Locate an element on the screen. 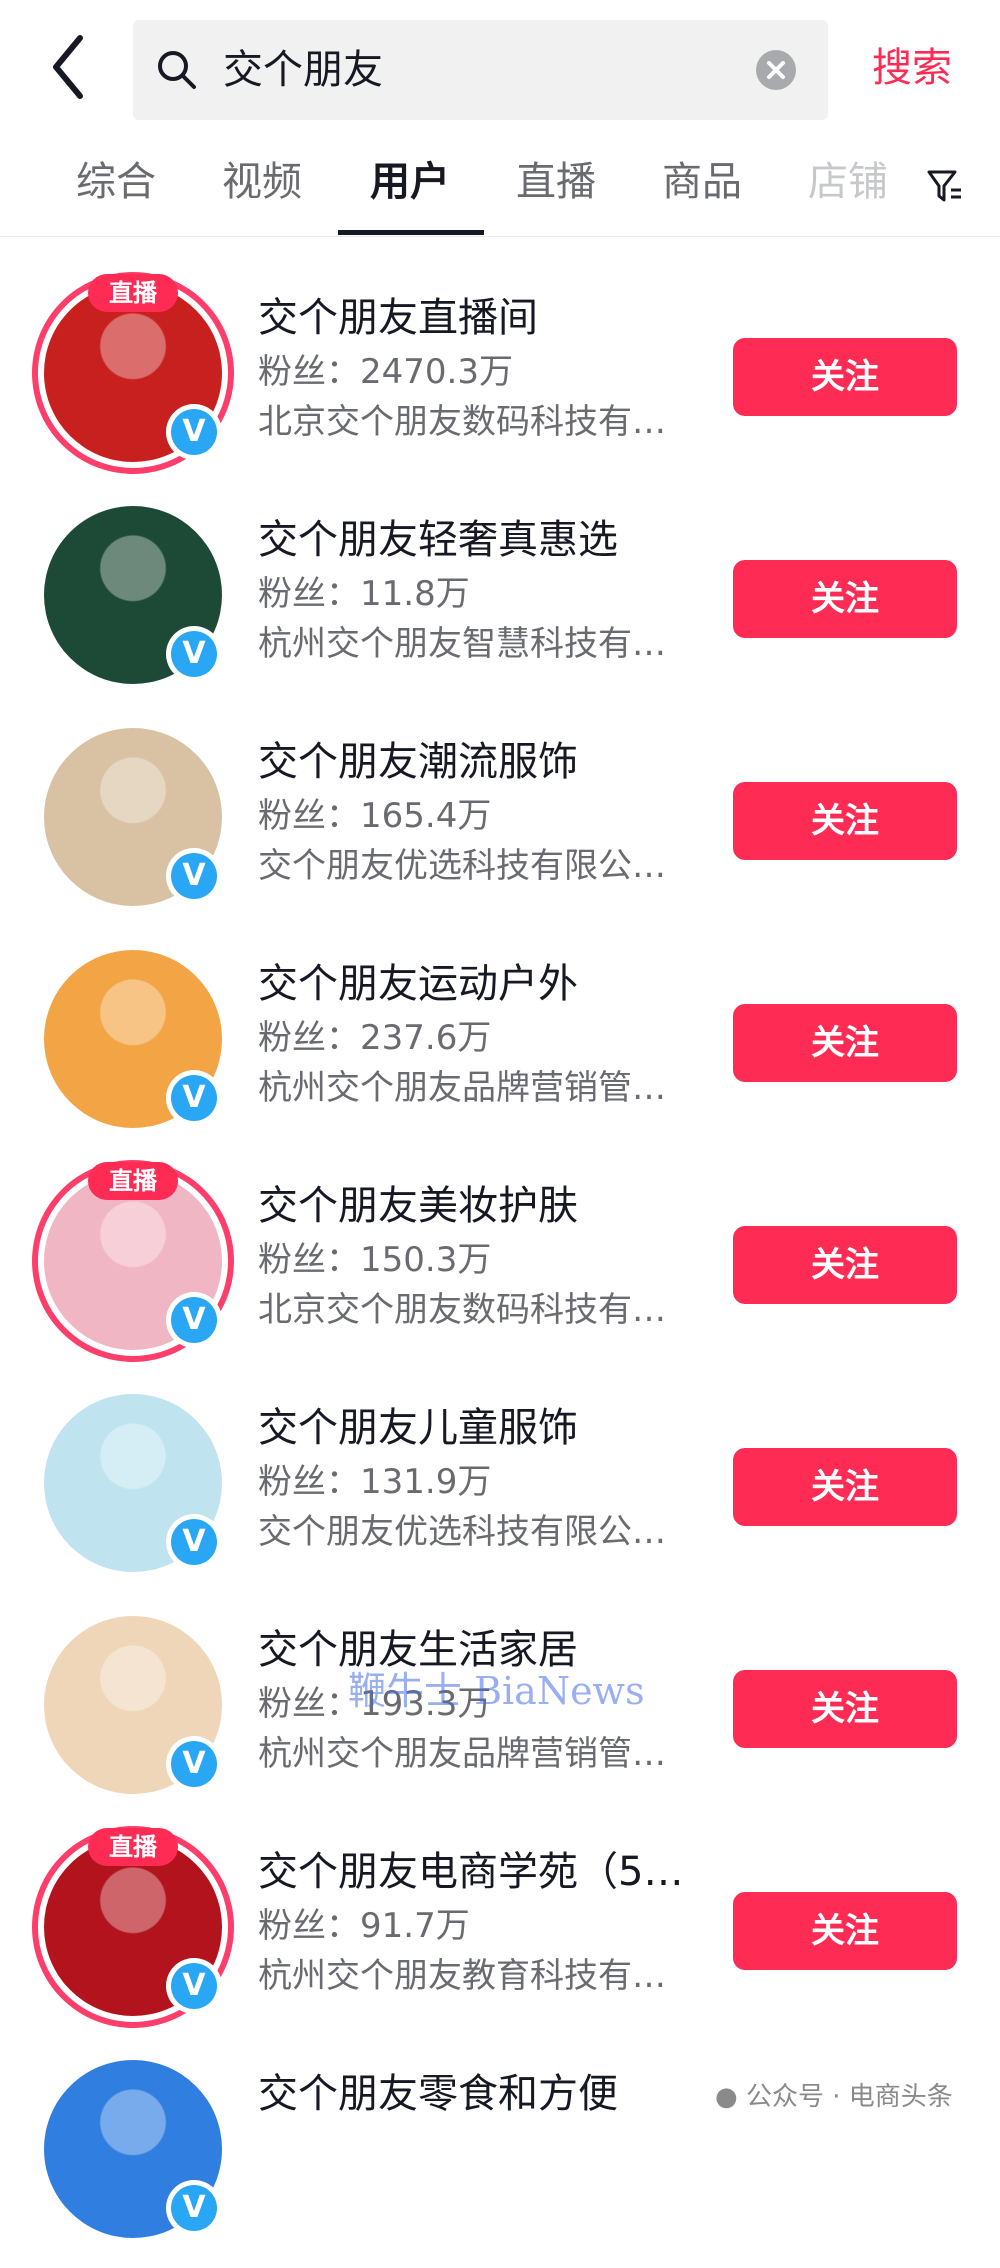  account-name: 交个朋友儿童服饰 is located at coordinates (418, 1428).